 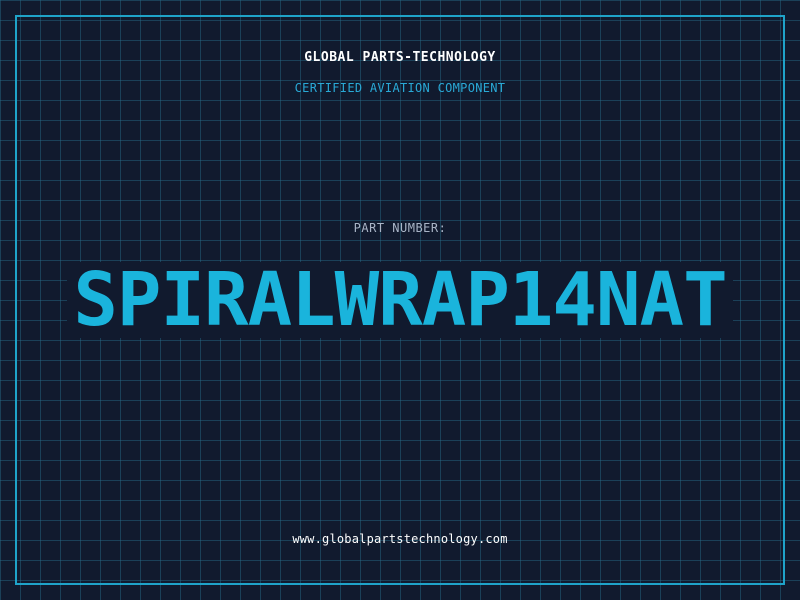 I want to click on company-name: GLOBAL PARTS-TECHNOLOGY, so click(x=400, y=57).